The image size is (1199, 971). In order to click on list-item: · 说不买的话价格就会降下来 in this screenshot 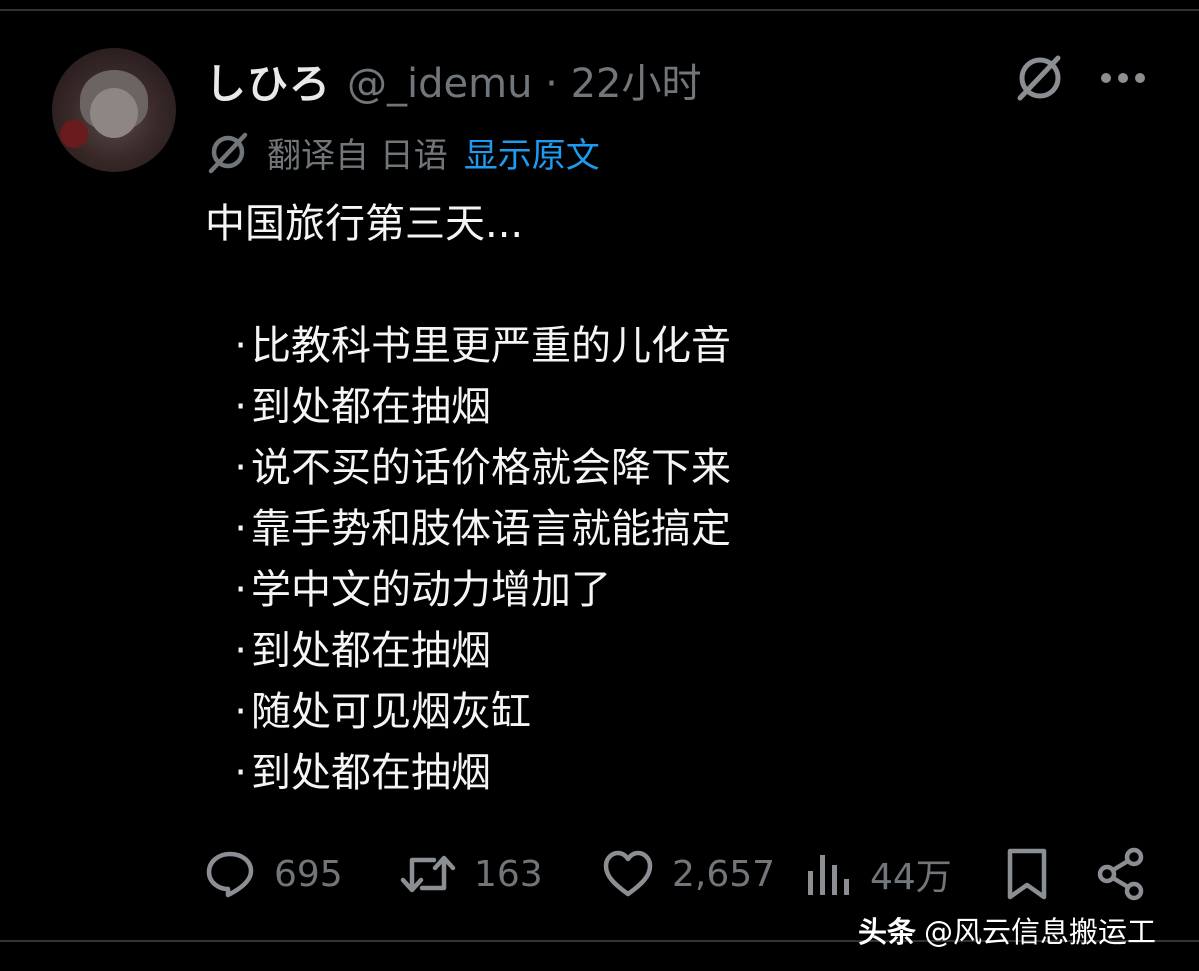, I will do `click(655, 468)`.